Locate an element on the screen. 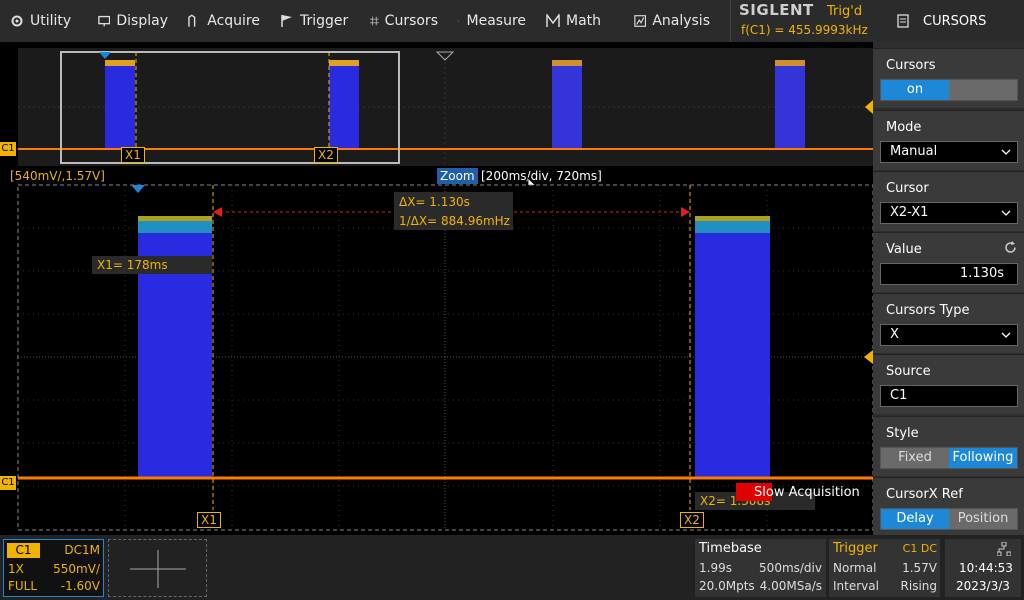 Image resolution: width=1024 pixels, height=600 pixels. brand-logo: SIGLENT is located at coordinates (776, 10).